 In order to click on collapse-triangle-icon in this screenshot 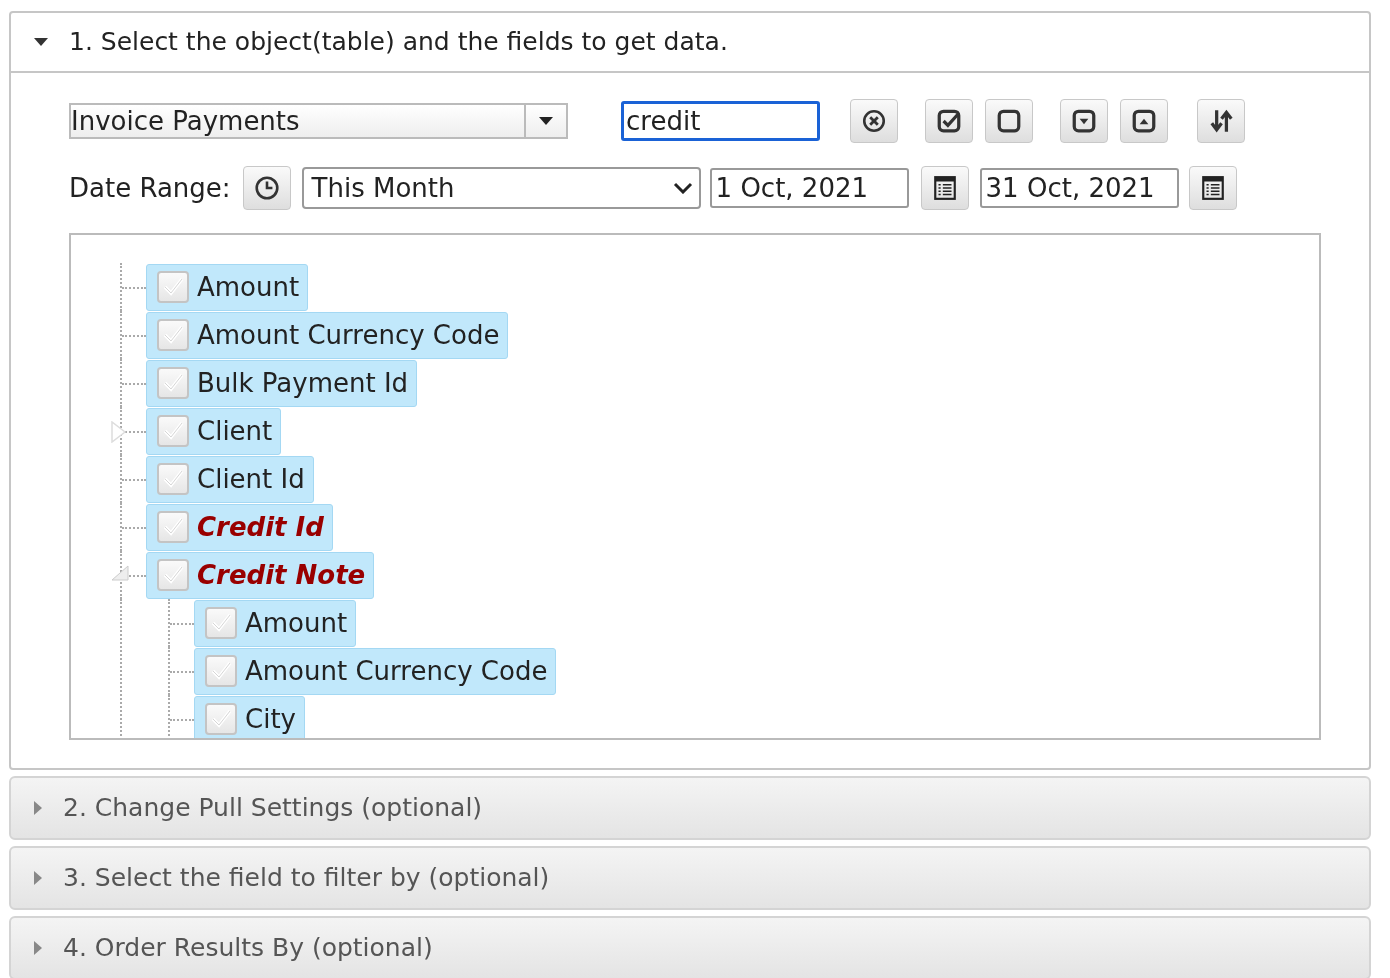, I will do `click(120, 573)`.